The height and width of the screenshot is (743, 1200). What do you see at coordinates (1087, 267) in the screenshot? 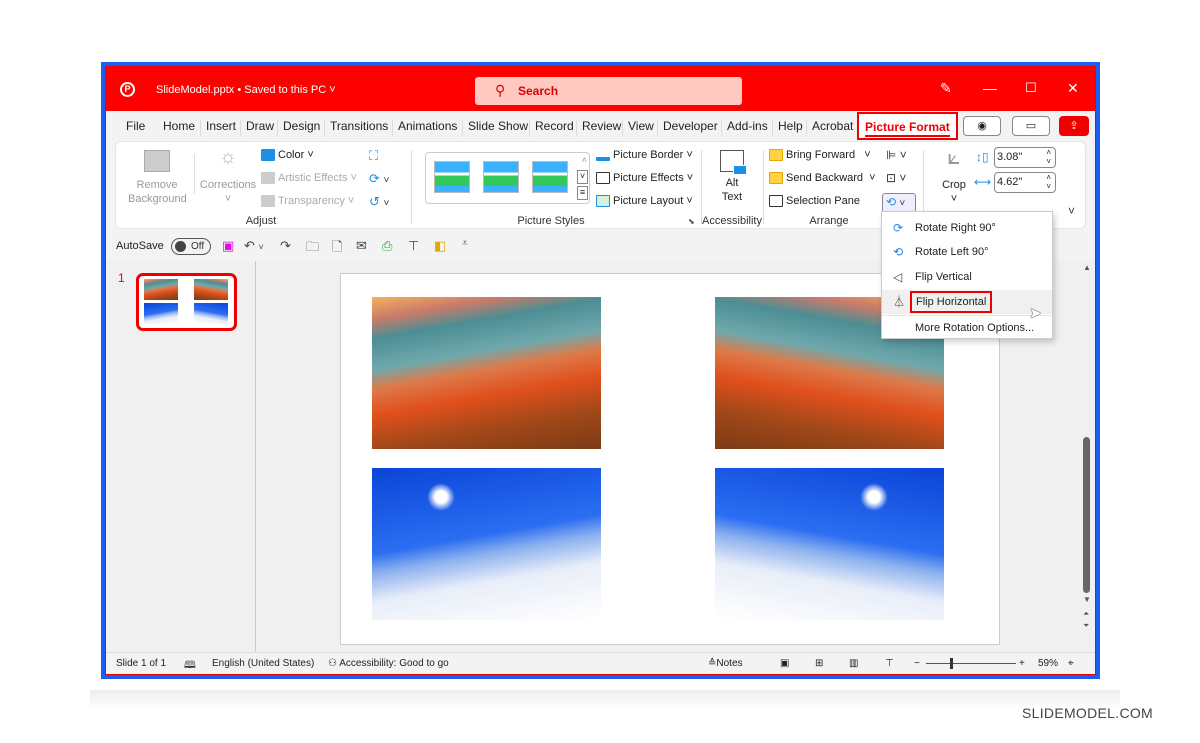
I see `scroll-up-icon: ▲` at bounding box center [1087, 267].